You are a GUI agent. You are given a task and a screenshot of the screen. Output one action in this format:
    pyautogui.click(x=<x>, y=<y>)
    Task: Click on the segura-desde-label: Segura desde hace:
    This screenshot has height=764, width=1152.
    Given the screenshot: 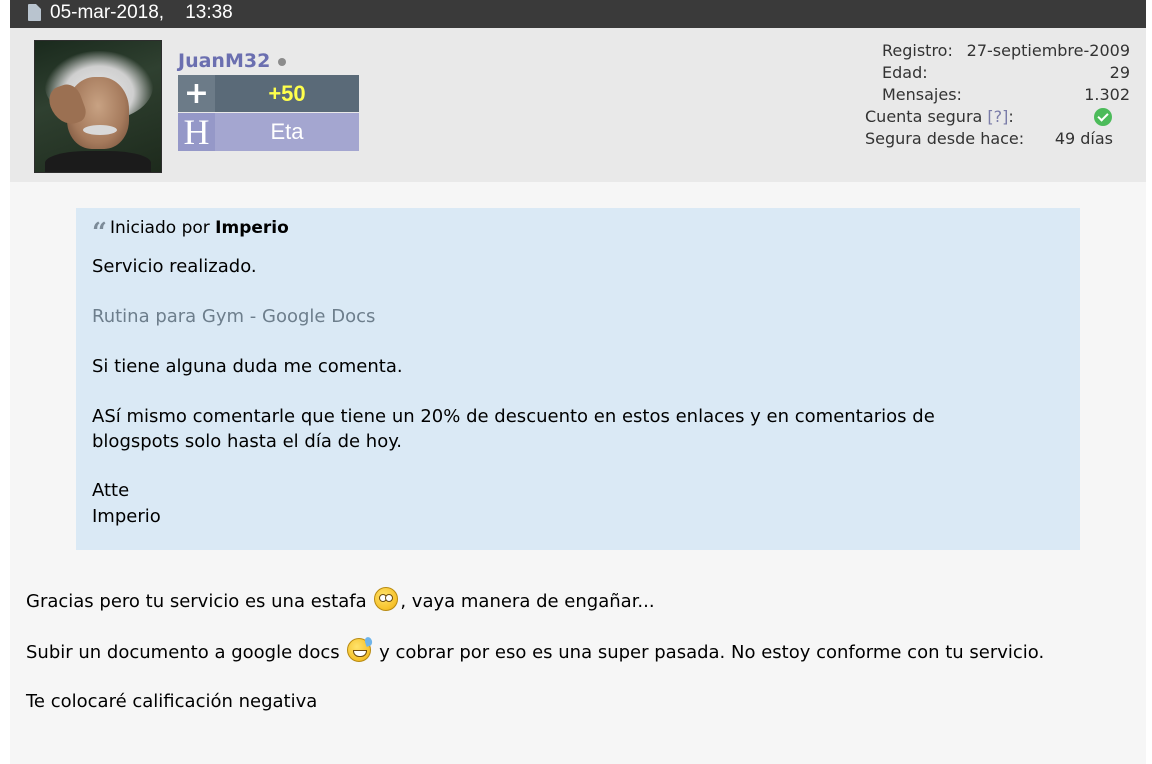 What is the action you would take?
    pyautogui.click(x=945, y=138)
    